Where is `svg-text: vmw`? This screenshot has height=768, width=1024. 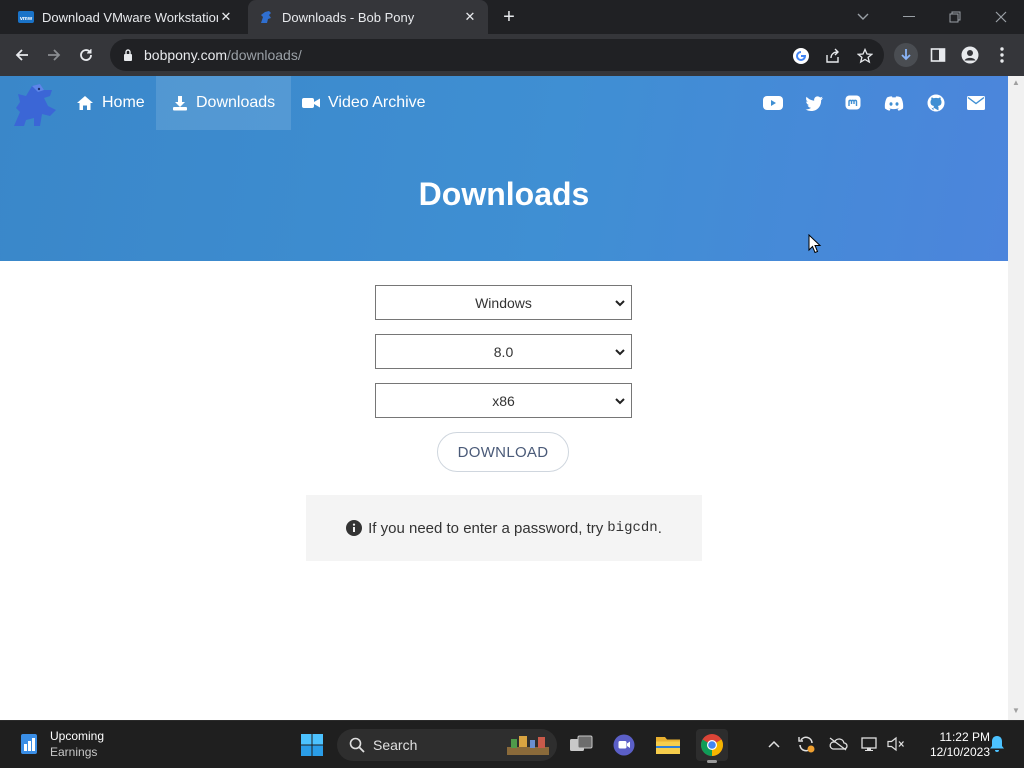 svg-text: vmw is located at coordinates (26, 19).